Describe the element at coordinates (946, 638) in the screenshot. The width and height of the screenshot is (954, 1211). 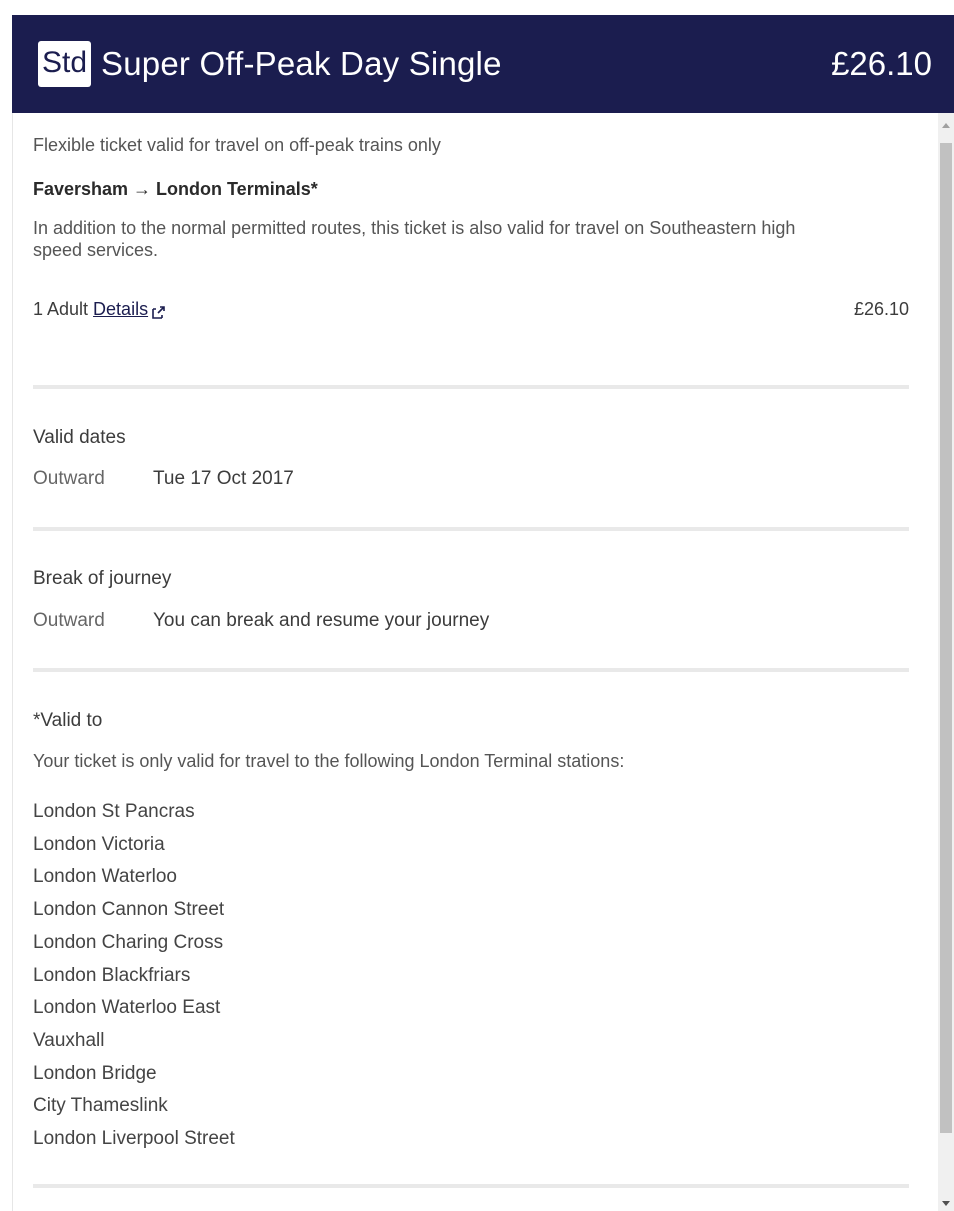
I see `scrollbar-thumb` at that location.